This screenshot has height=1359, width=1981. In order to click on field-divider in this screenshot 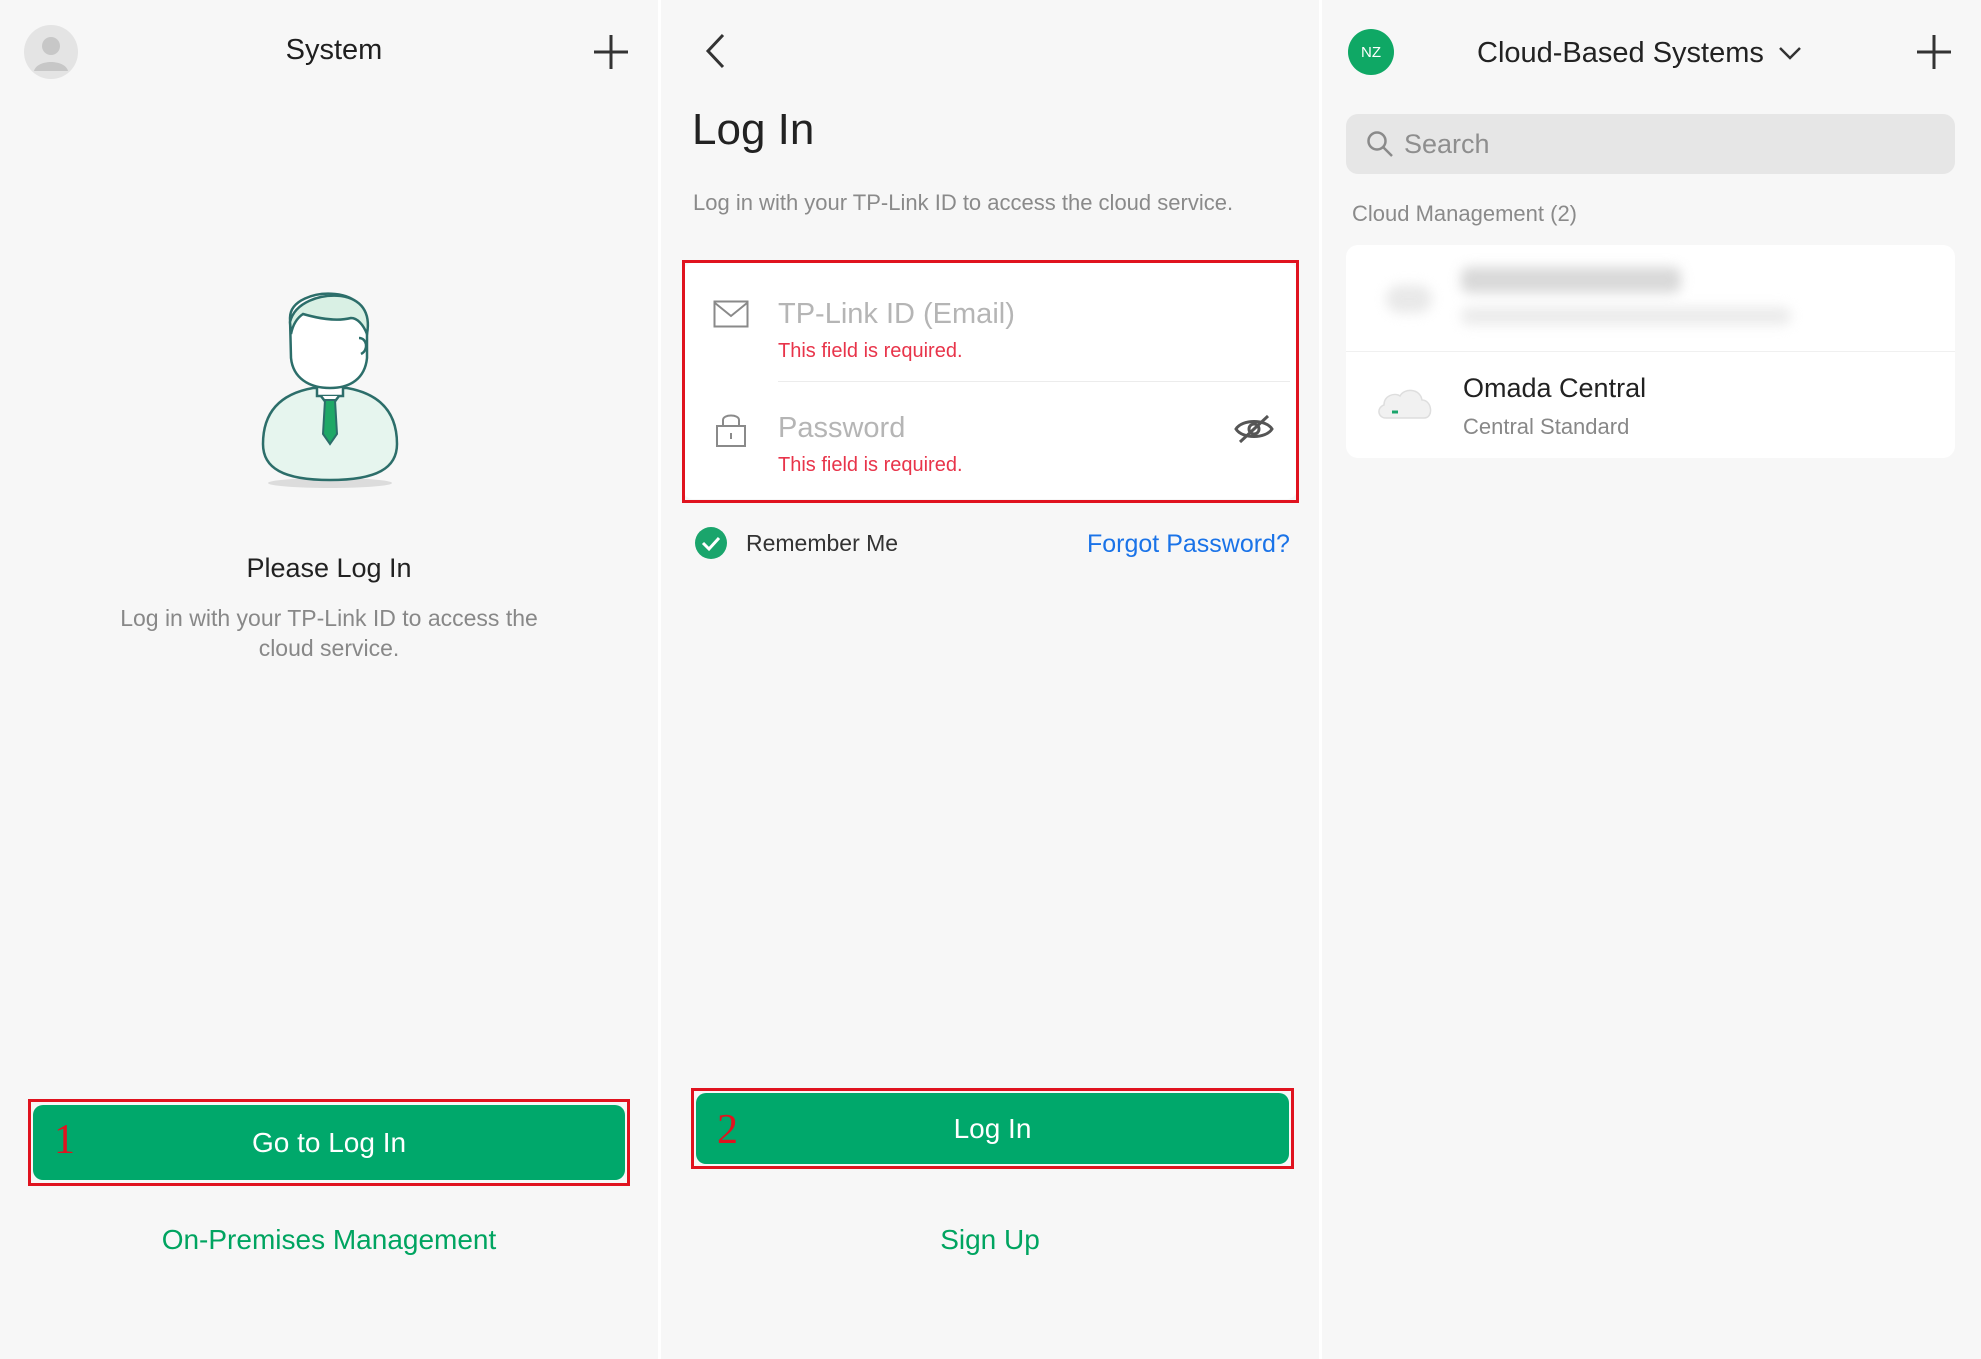, I will do `click(1034, 381)`.